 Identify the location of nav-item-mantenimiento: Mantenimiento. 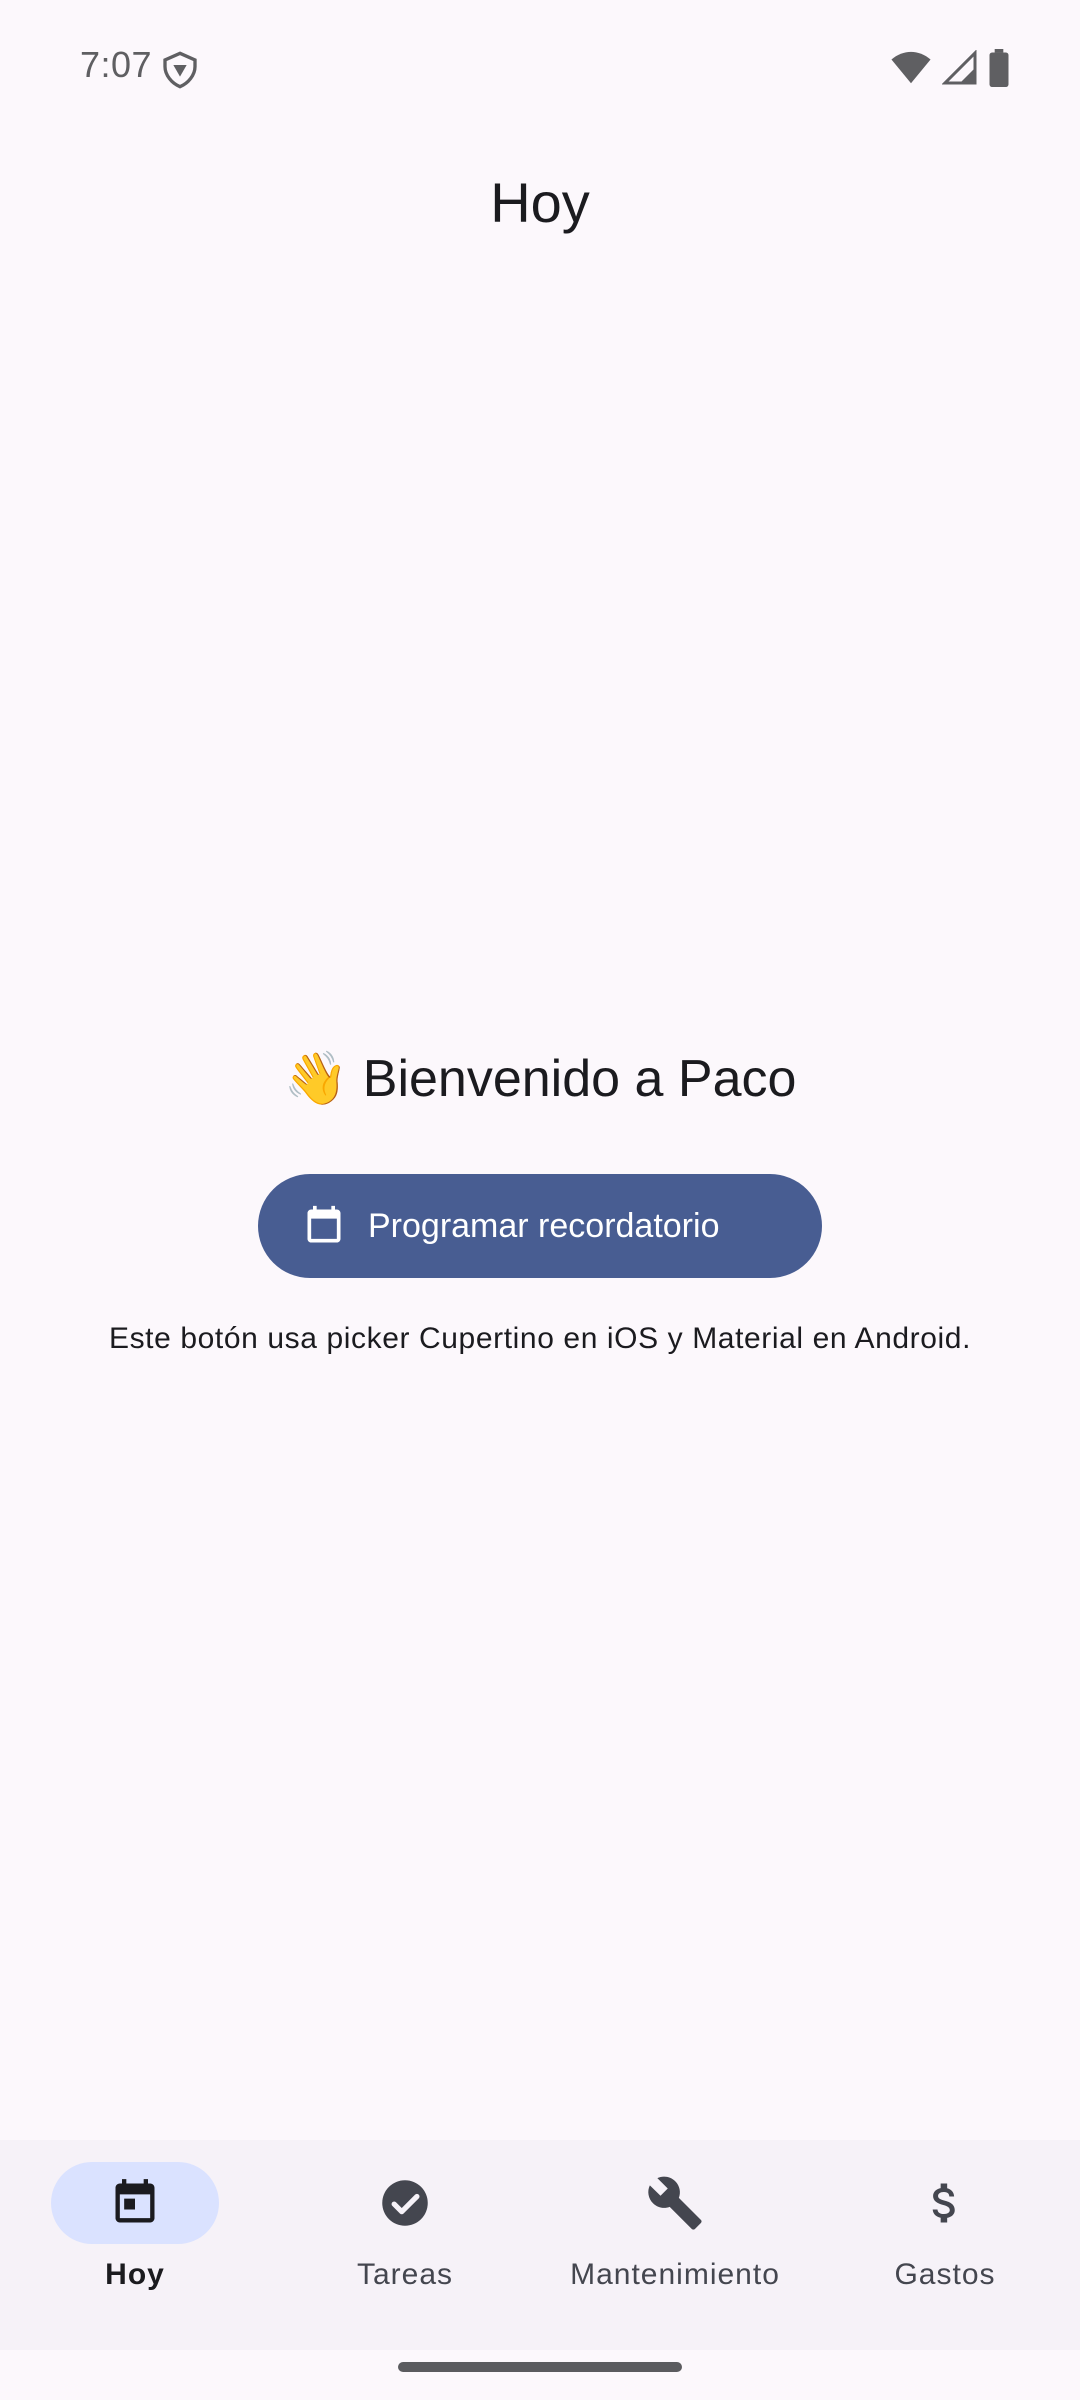
(675, 2237).